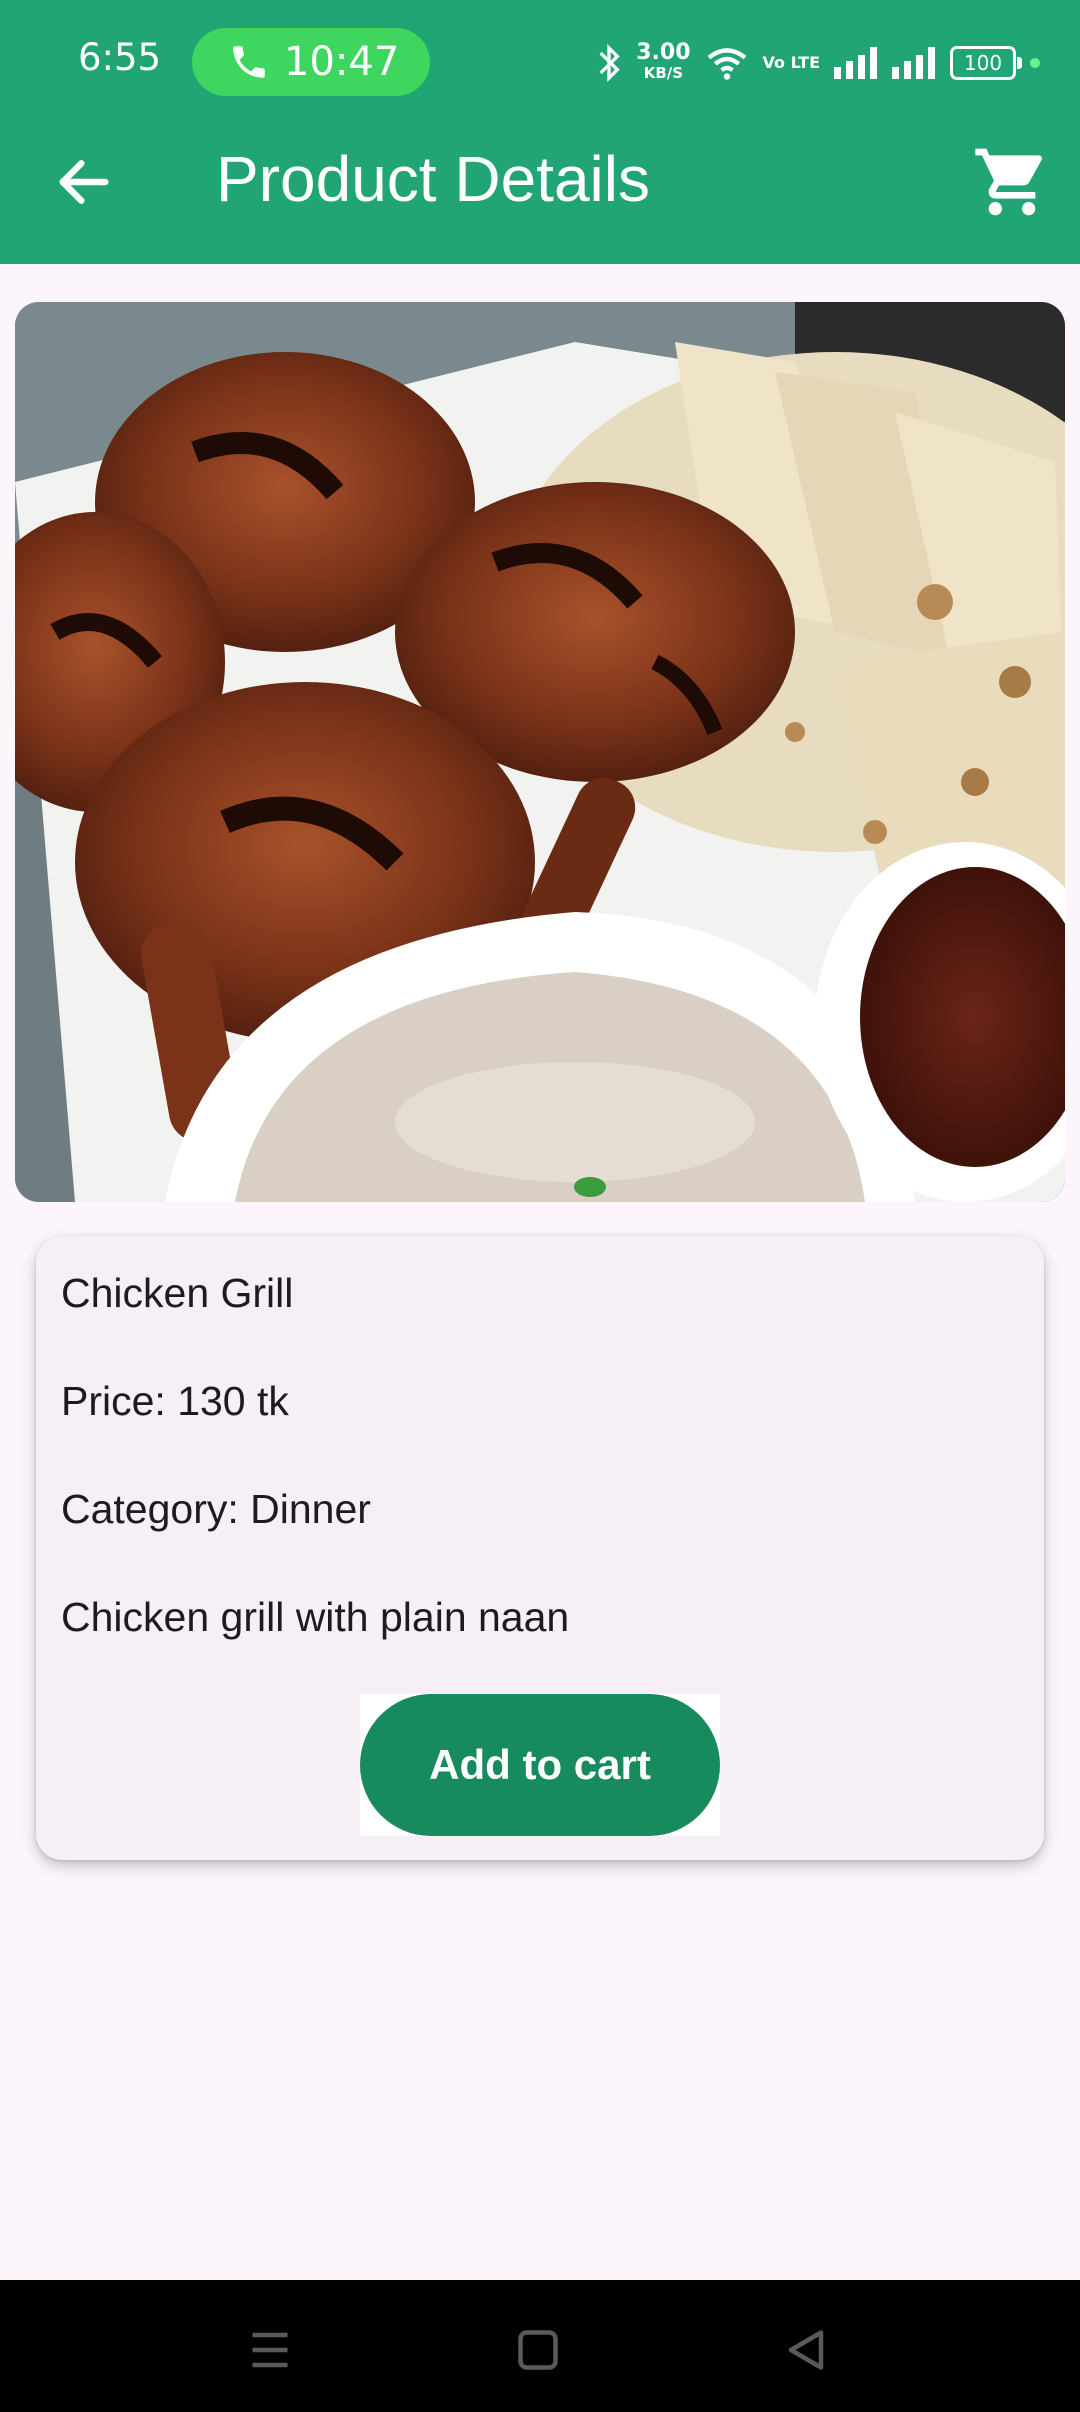 This screenshot has width=1080, height=2412. Describe the element at coordinates (433, 179) in the screenshot. I see `page-title: Product Details` at that location.